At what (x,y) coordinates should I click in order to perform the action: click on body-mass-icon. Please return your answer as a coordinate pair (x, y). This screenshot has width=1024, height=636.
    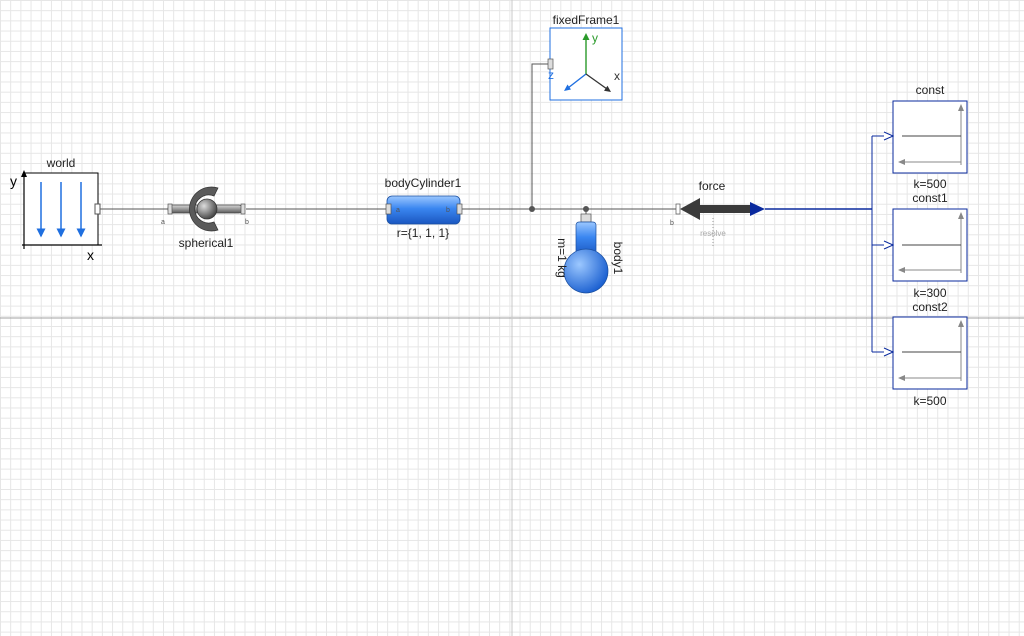
    Looking at the image, I should click on (586, 271).